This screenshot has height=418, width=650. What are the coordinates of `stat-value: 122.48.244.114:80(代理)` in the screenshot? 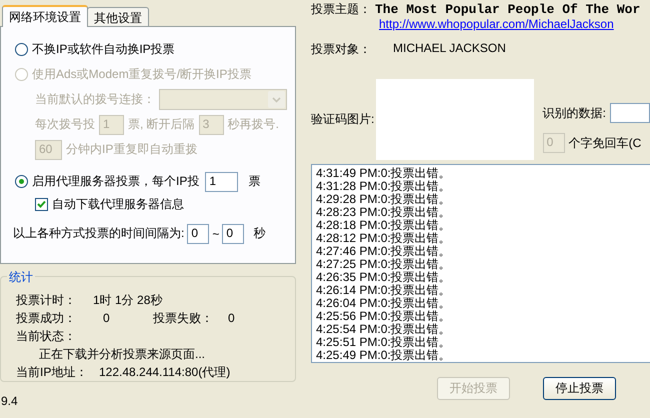 It's located at (164, 372).